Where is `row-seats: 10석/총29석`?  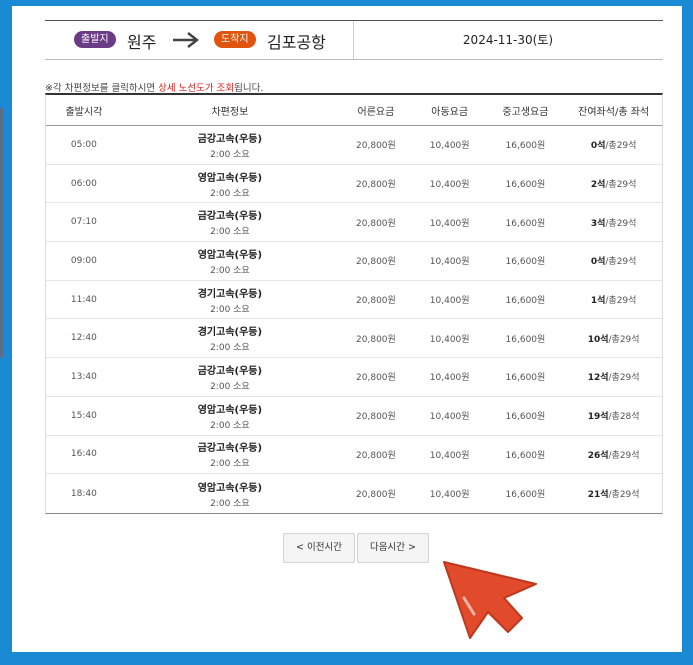 row-seats: 10석/총29석 is located at coordinates (613, 338).